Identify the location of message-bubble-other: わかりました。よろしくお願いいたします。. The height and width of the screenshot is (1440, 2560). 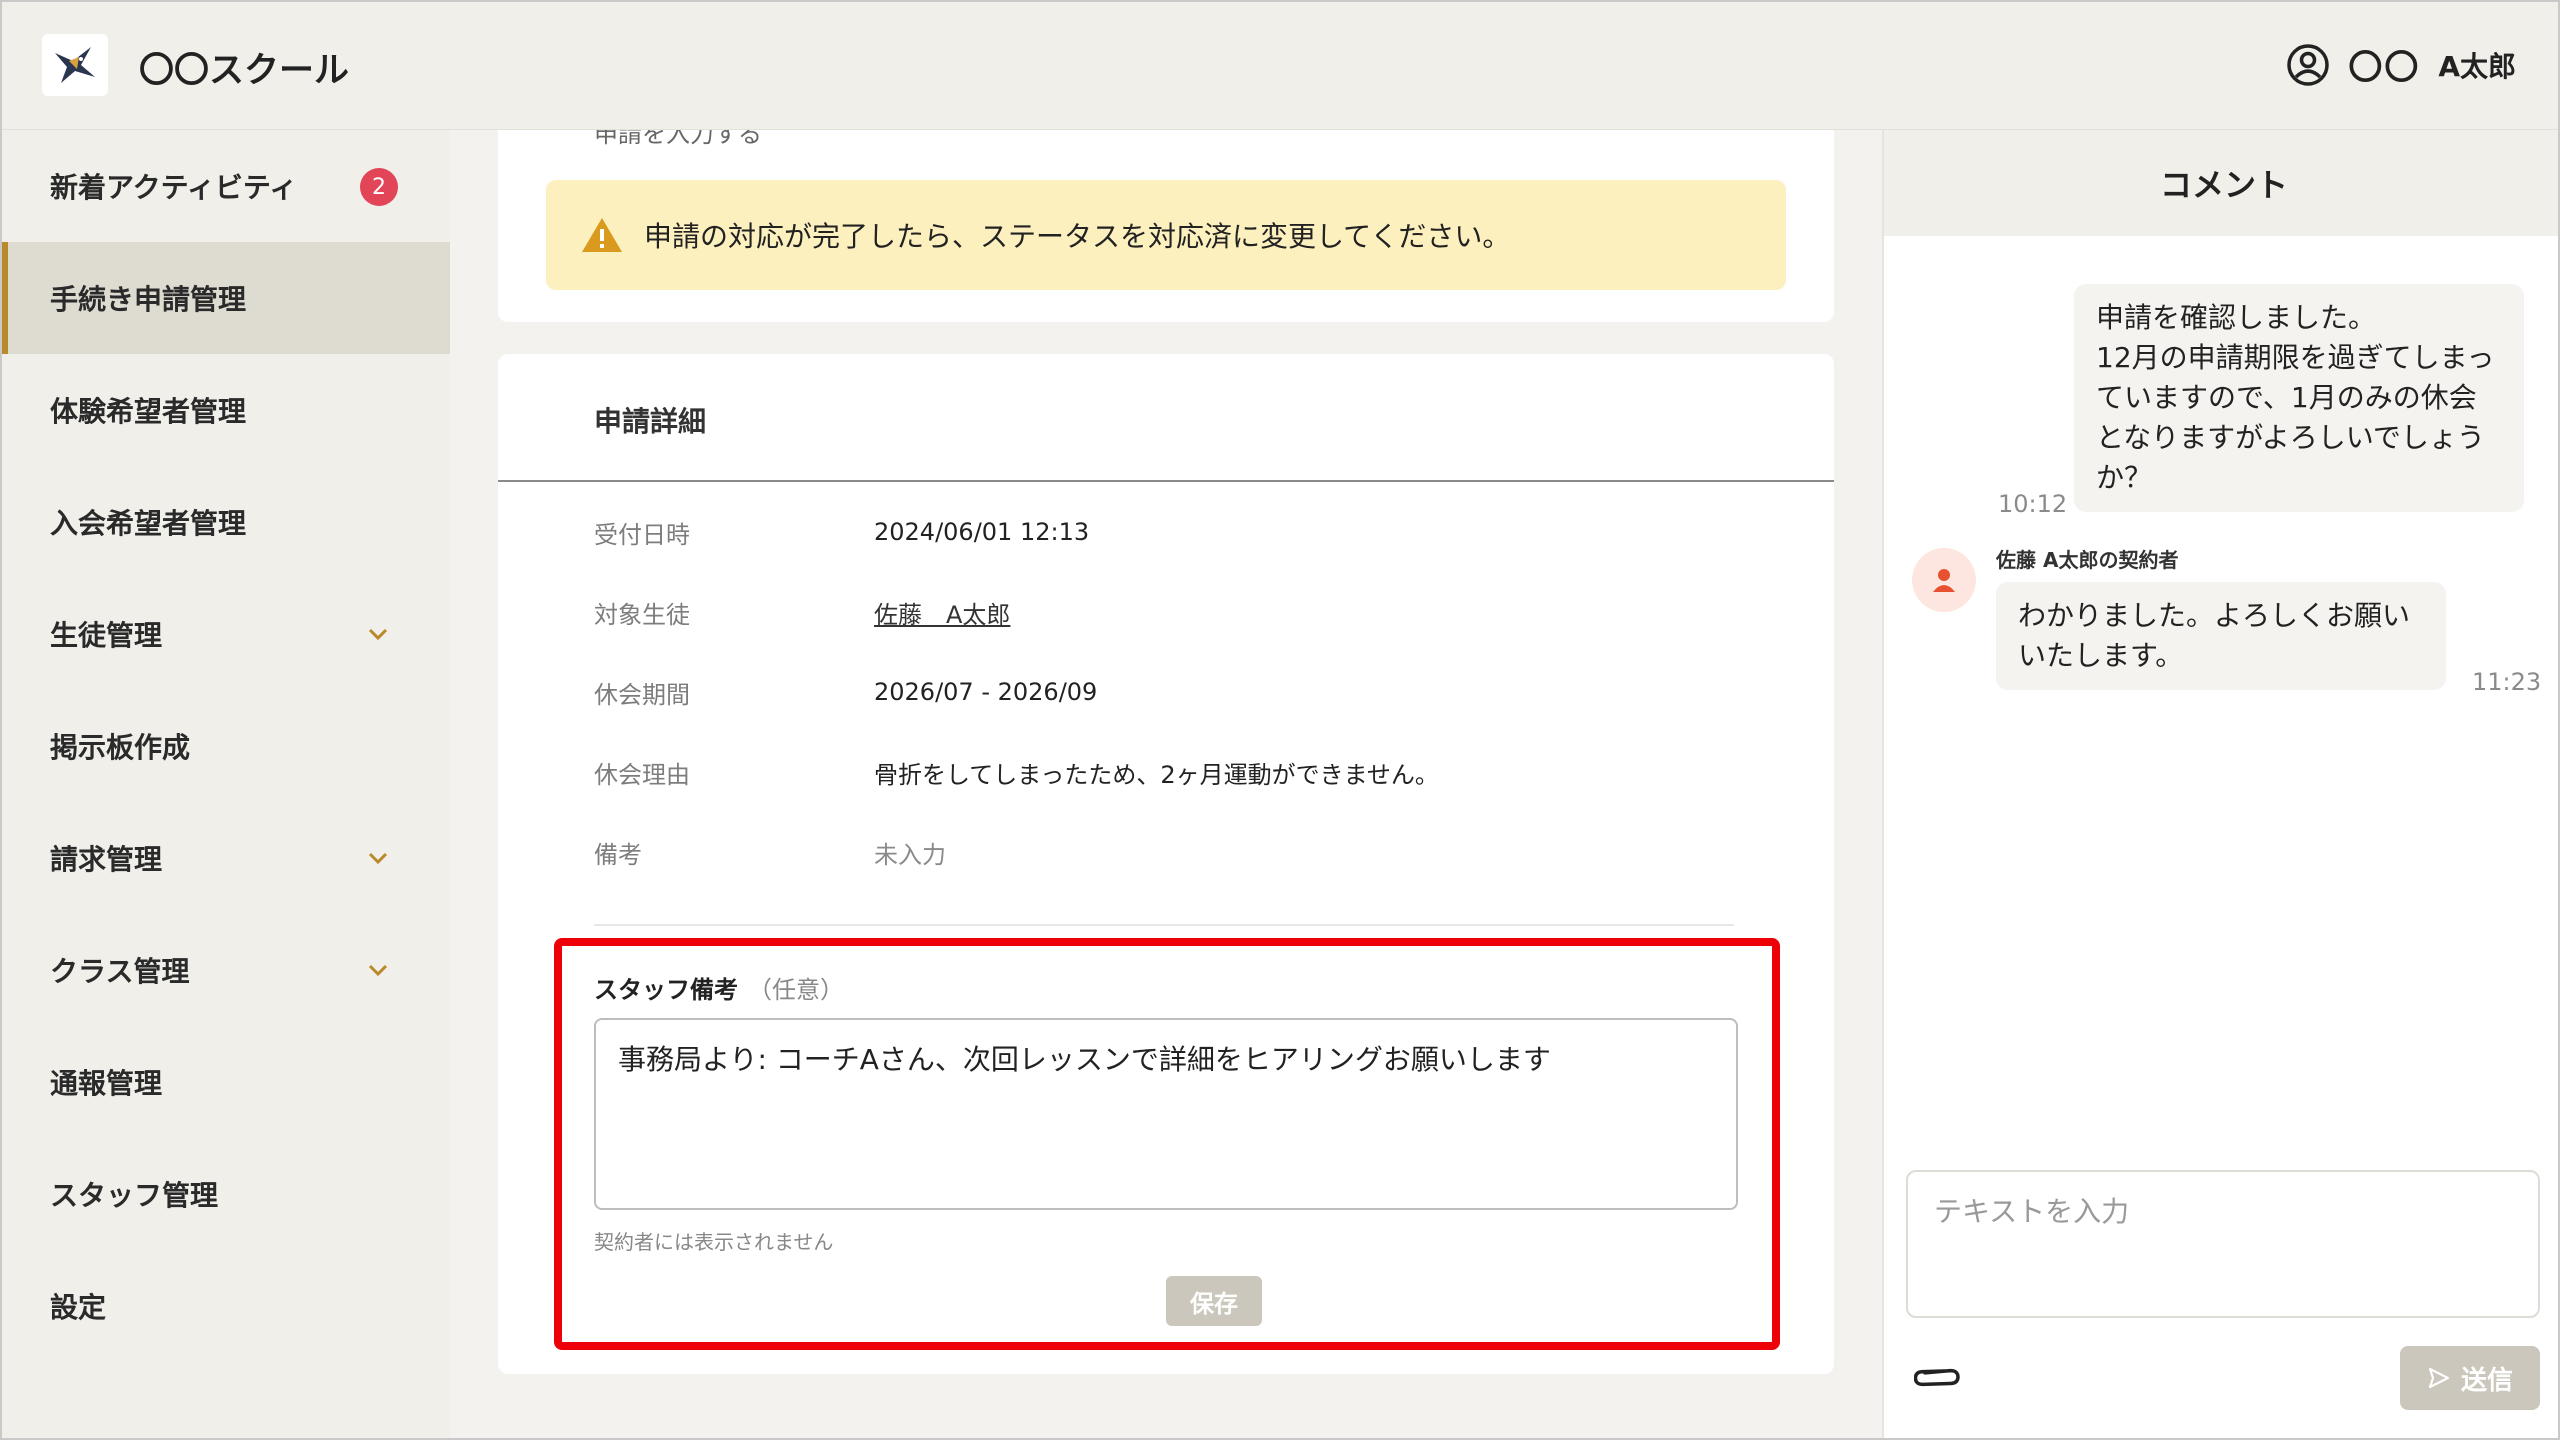
(2221, 636).